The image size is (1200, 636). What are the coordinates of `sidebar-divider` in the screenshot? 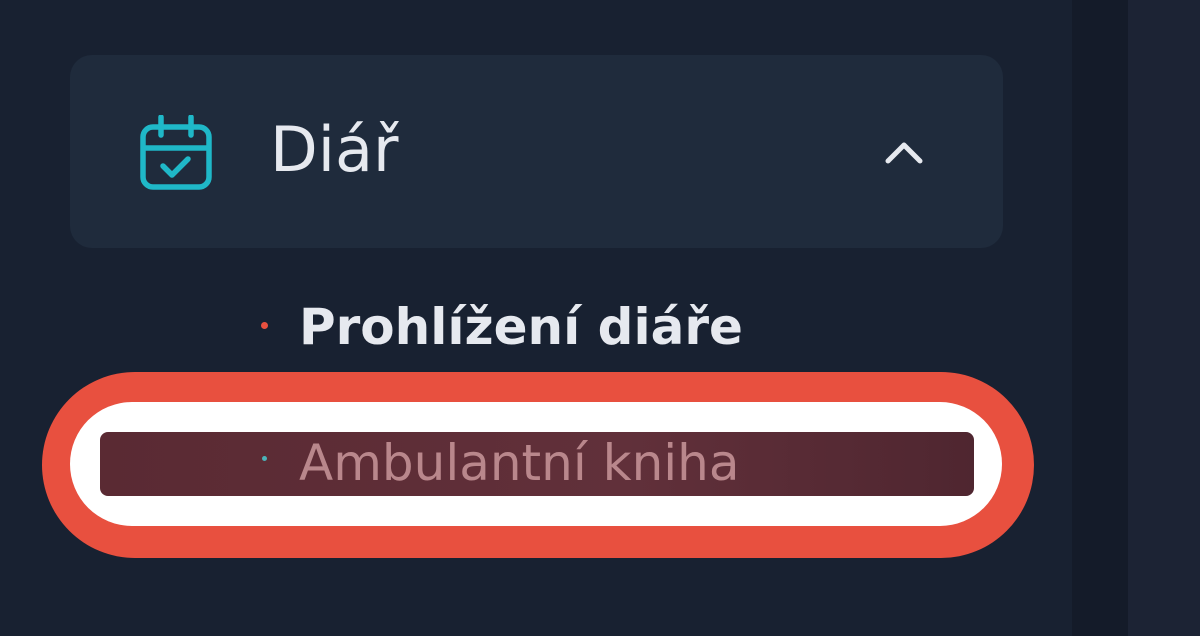 It's located at (1100, 318).